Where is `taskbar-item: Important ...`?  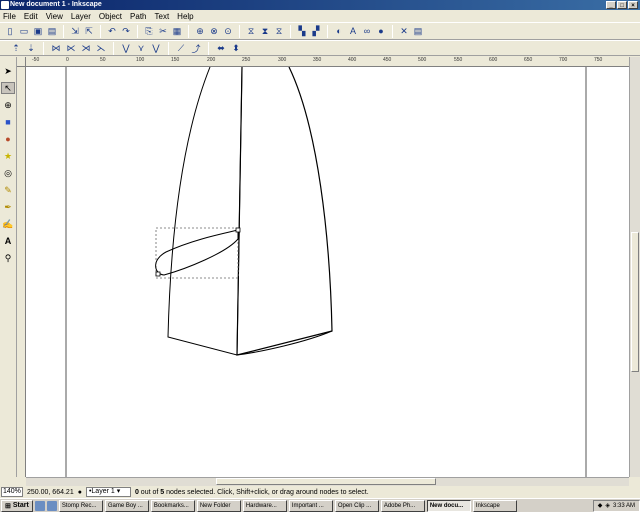
taskbar-item: Important ... is located at coordinates (310, 505).